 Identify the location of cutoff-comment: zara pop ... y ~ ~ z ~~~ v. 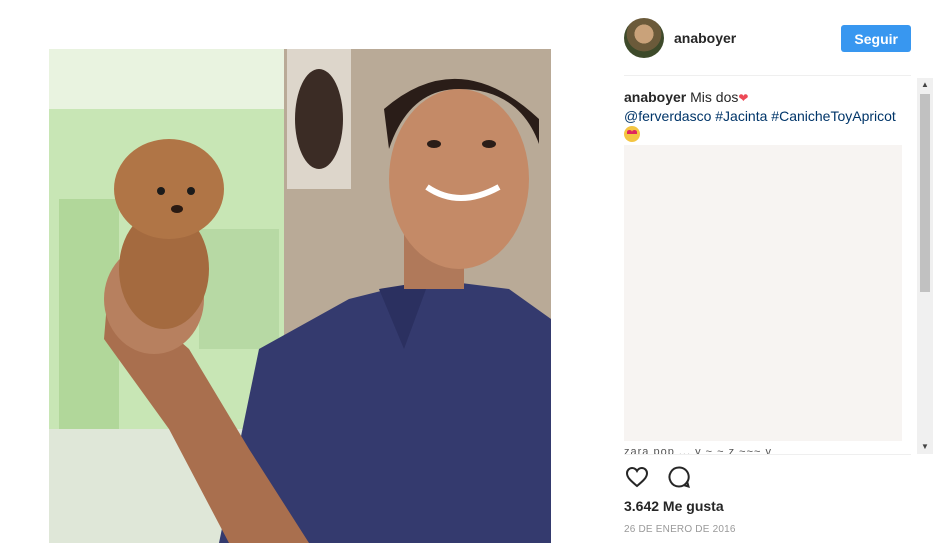
(698, 450).